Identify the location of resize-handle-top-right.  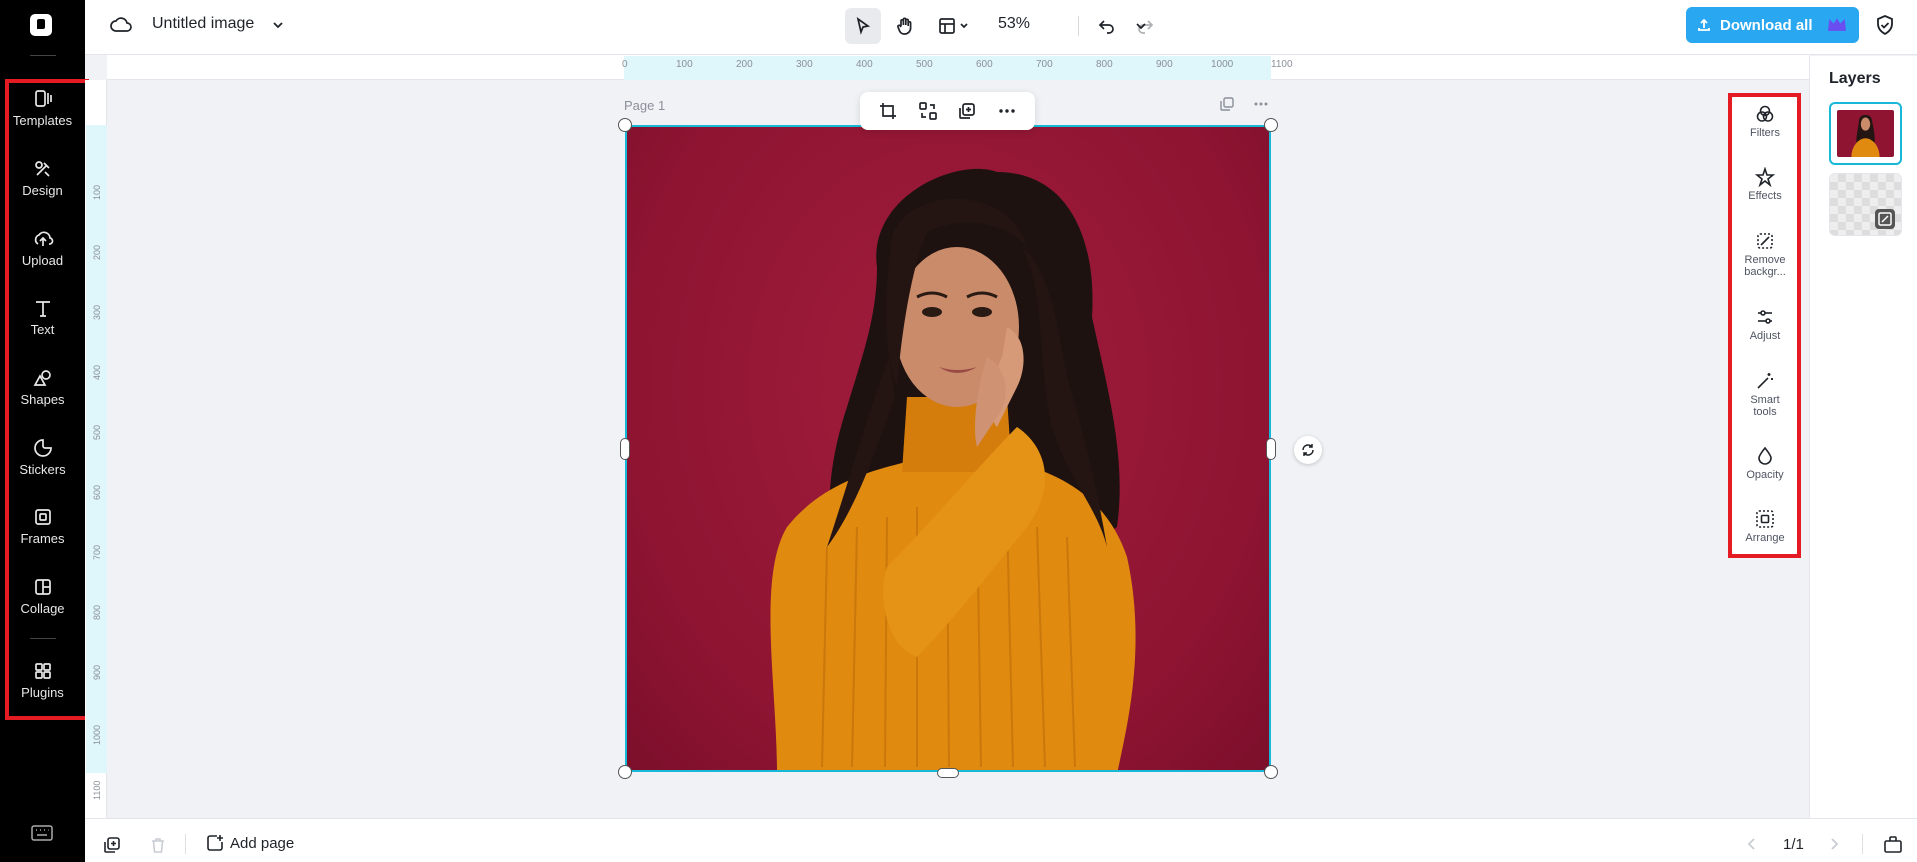
(1271, 125).